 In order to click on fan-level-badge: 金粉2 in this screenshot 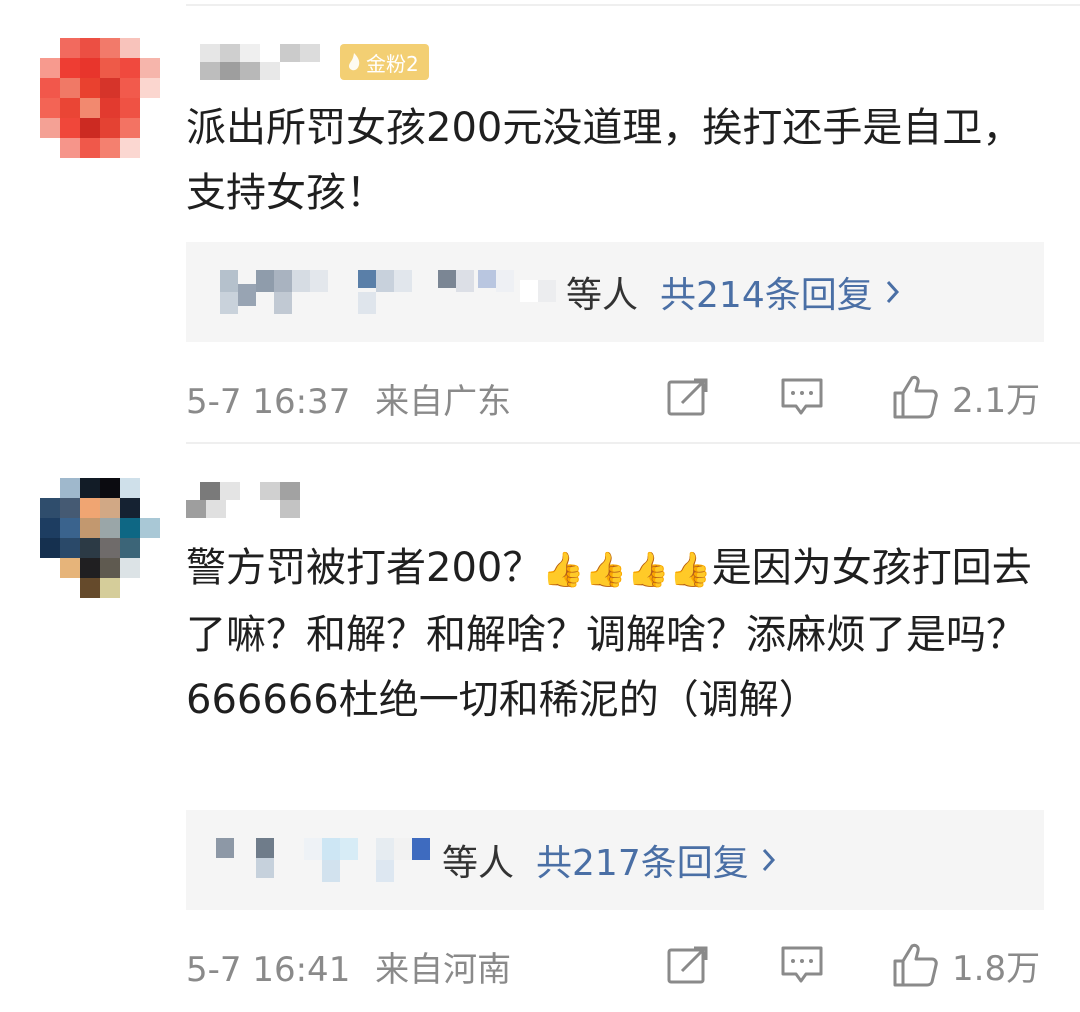, I will do `click(384, 62)`.